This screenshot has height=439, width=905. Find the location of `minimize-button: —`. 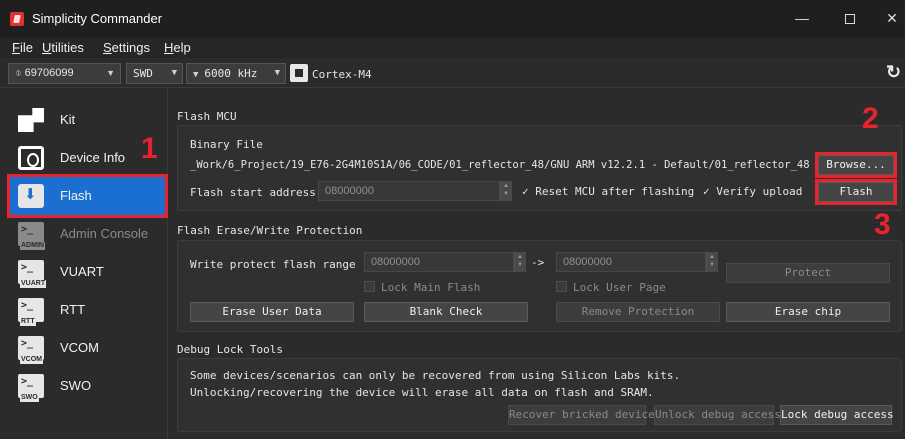

minimize-button: — is located at coordinates (802, 18).